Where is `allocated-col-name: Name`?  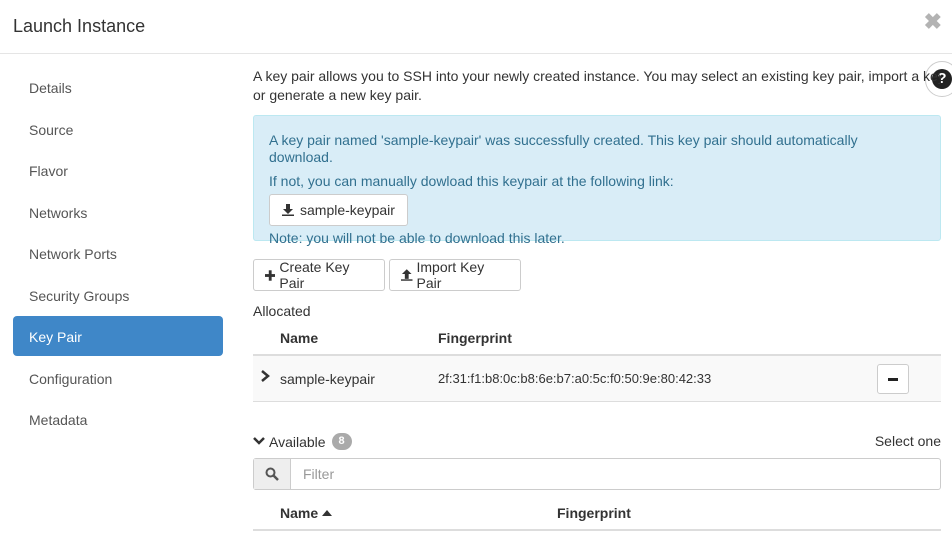
allocated-col-name: Name is located at coordinates (299, 338).